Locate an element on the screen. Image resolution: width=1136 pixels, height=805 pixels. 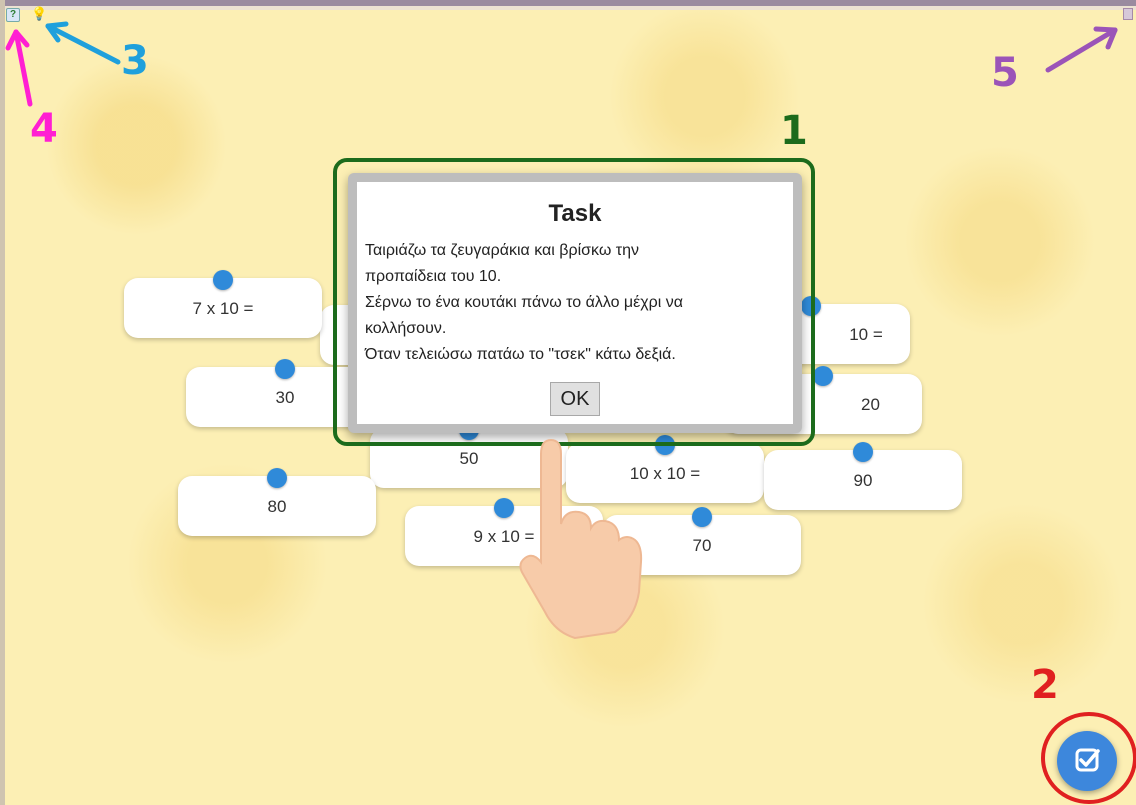
card-label: 7 x 10 = is located at coordinates (223, 308).